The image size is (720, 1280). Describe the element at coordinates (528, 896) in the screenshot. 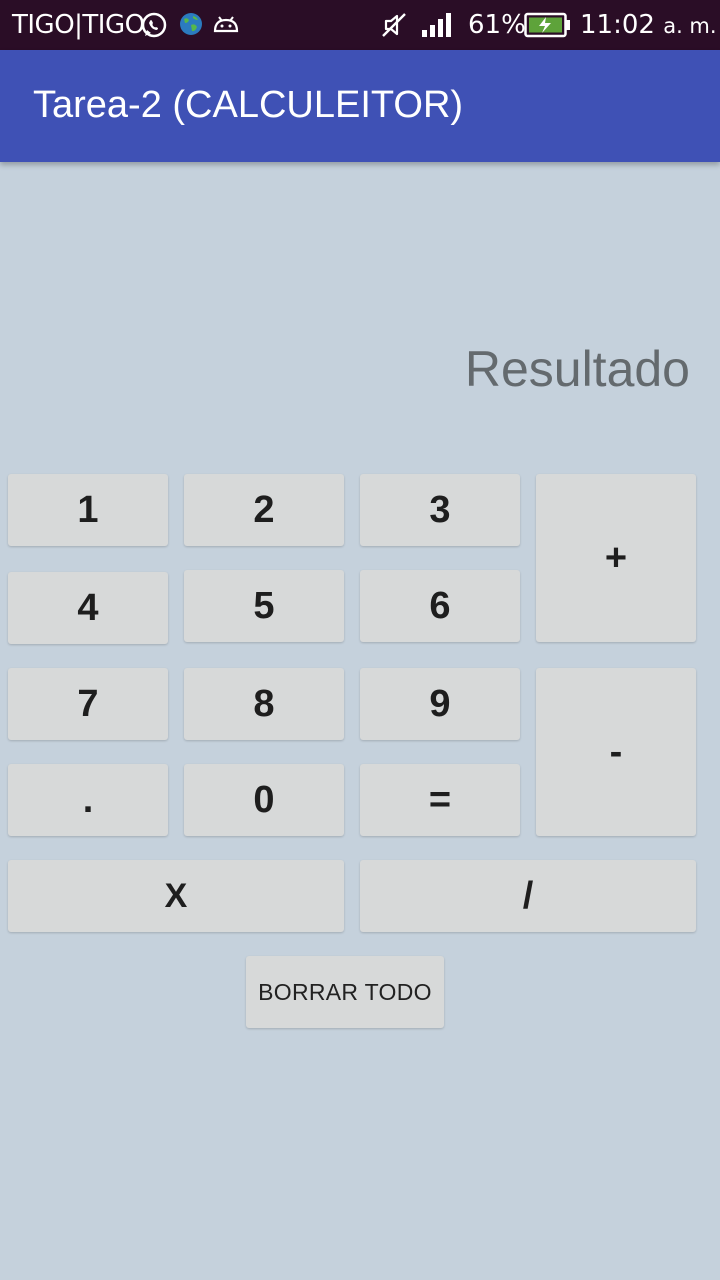

I see `divide-button: /` at that location.